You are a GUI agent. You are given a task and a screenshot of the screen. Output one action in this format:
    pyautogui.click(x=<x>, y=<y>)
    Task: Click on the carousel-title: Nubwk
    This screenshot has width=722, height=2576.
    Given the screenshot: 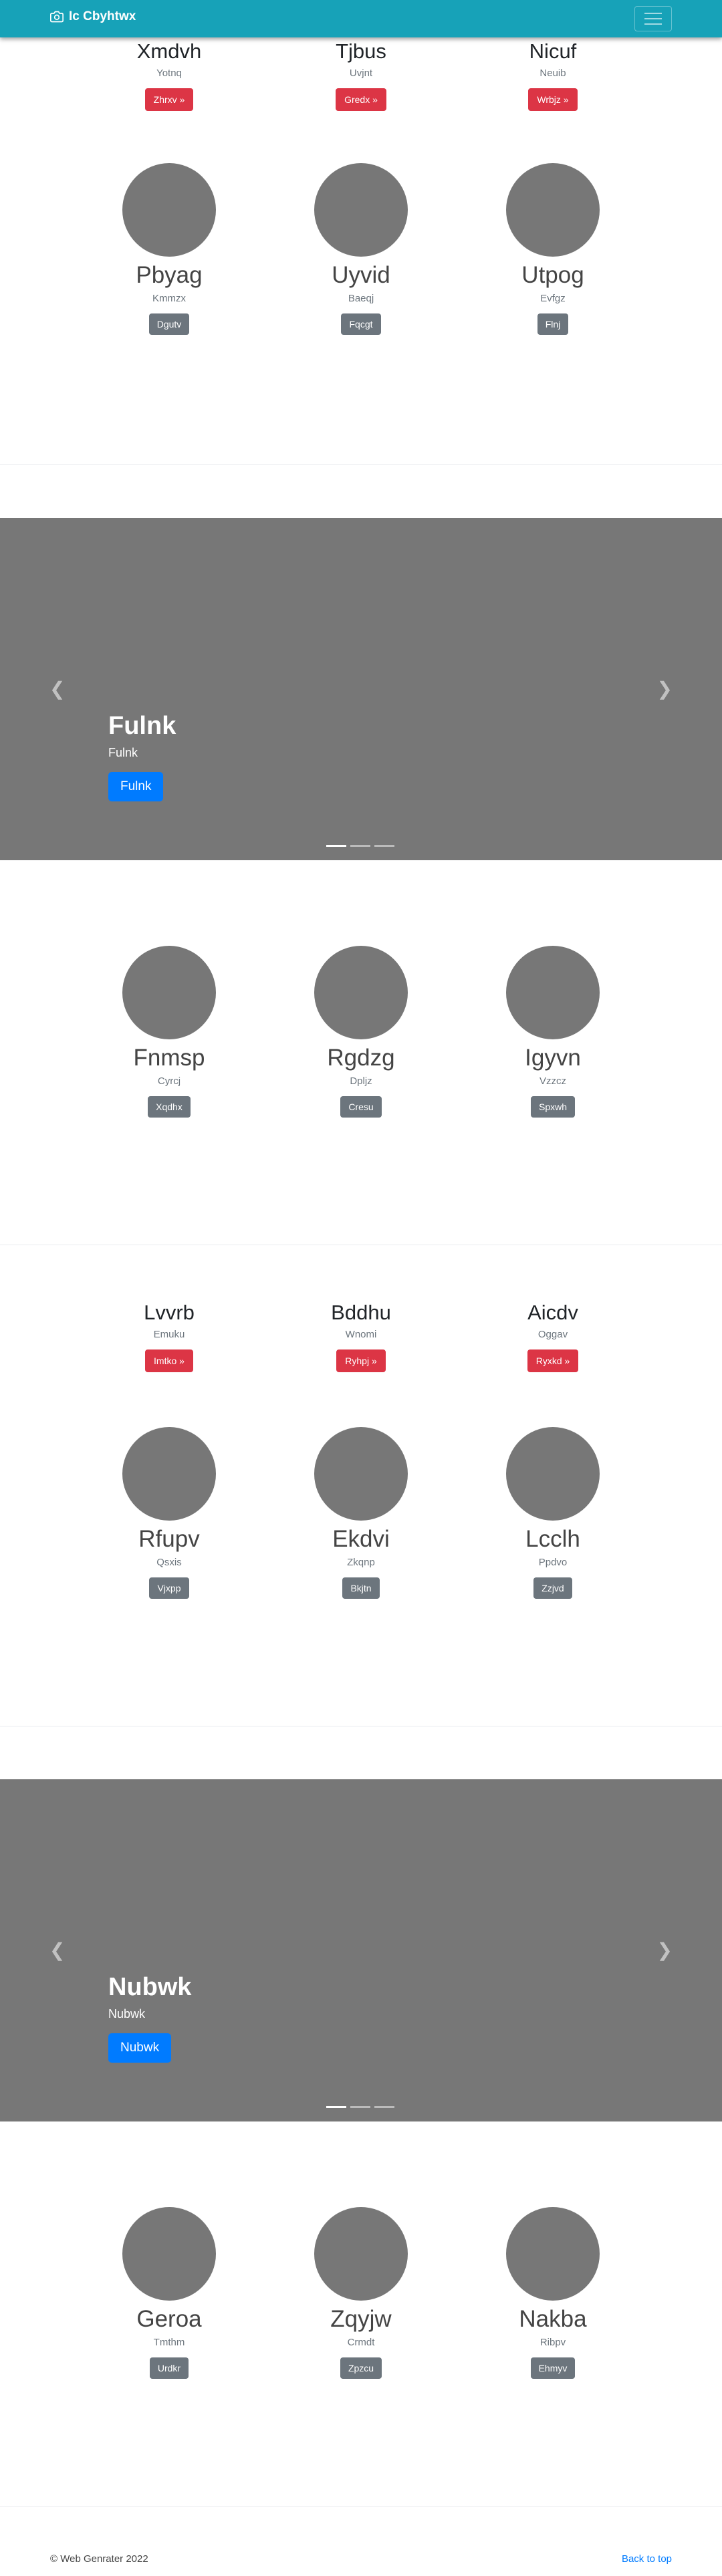 What is the action you would take?
    pyautogui.click(x=150, y=1987)
    